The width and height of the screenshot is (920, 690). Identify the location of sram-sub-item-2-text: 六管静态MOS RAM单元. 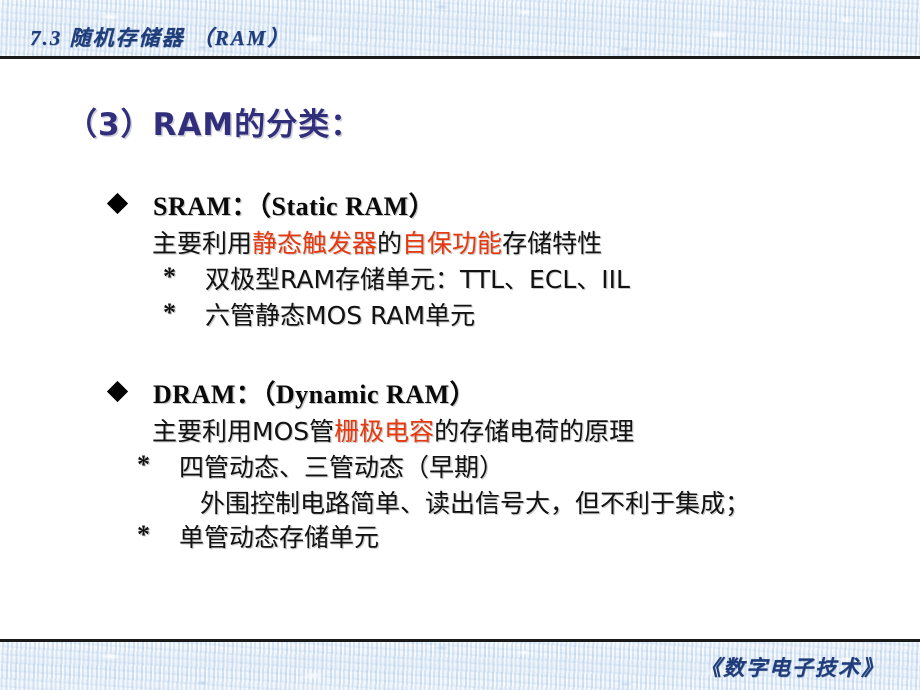
(340, 315).